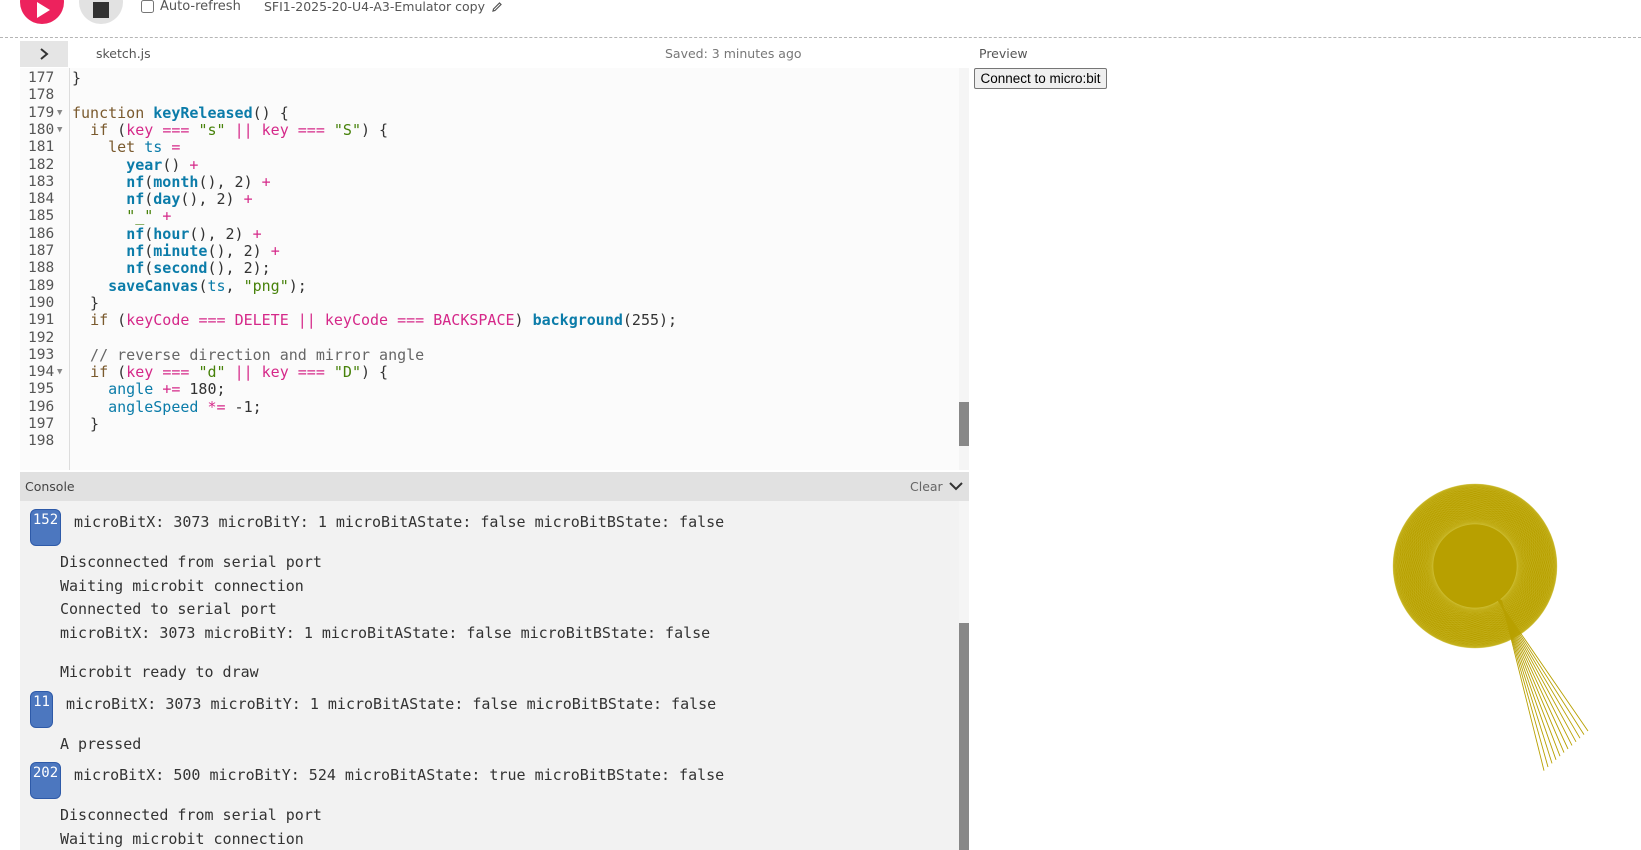 This screenshot has width=1641, height=850. I want to click on code-line: 181 let ts =, so click(494, 147).